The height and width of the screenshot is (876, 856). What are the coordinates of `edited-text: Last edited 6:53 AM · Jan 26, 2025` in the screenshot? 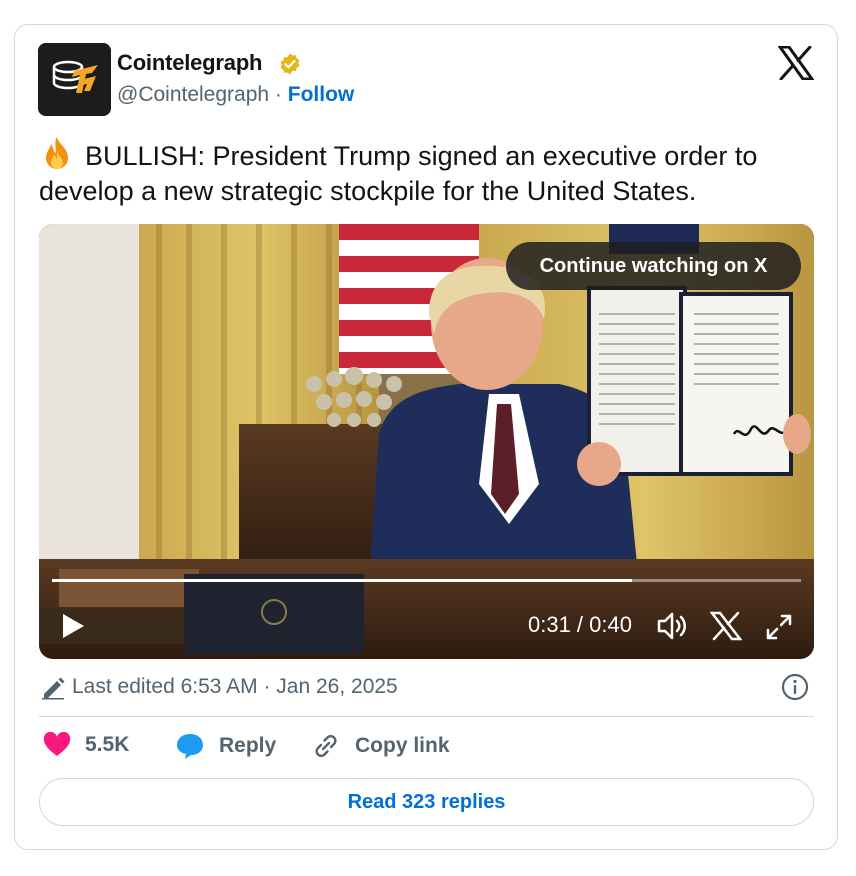 It's located at (235, 686).